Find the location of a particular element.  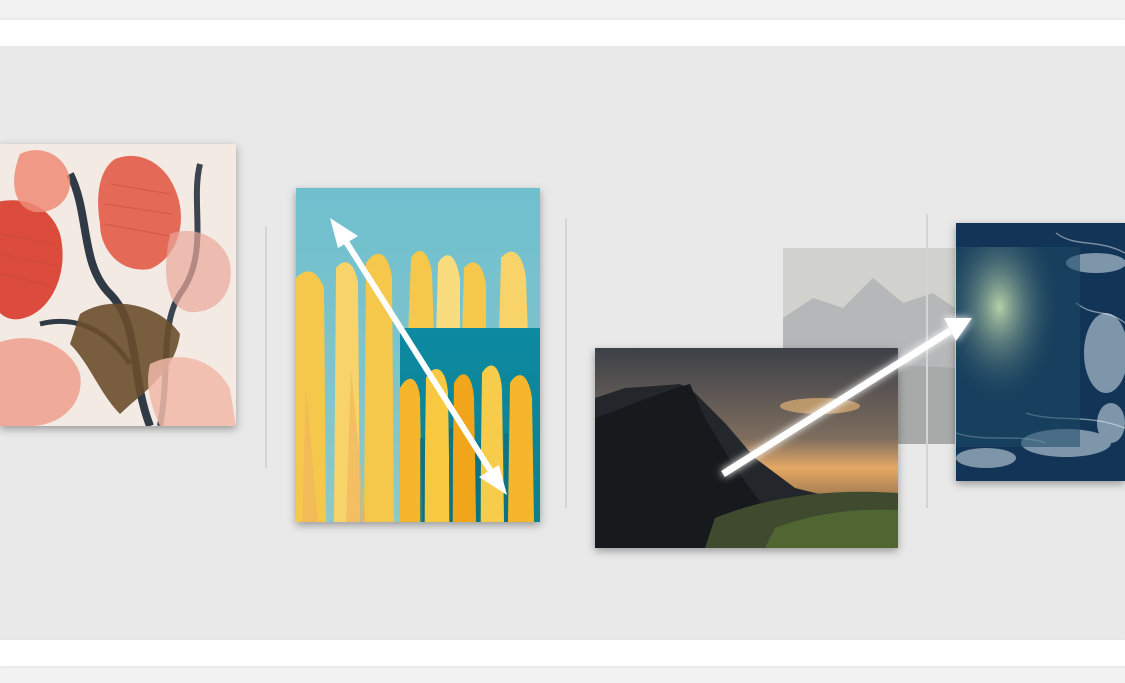

top-band is located at coordinates (562, 33).